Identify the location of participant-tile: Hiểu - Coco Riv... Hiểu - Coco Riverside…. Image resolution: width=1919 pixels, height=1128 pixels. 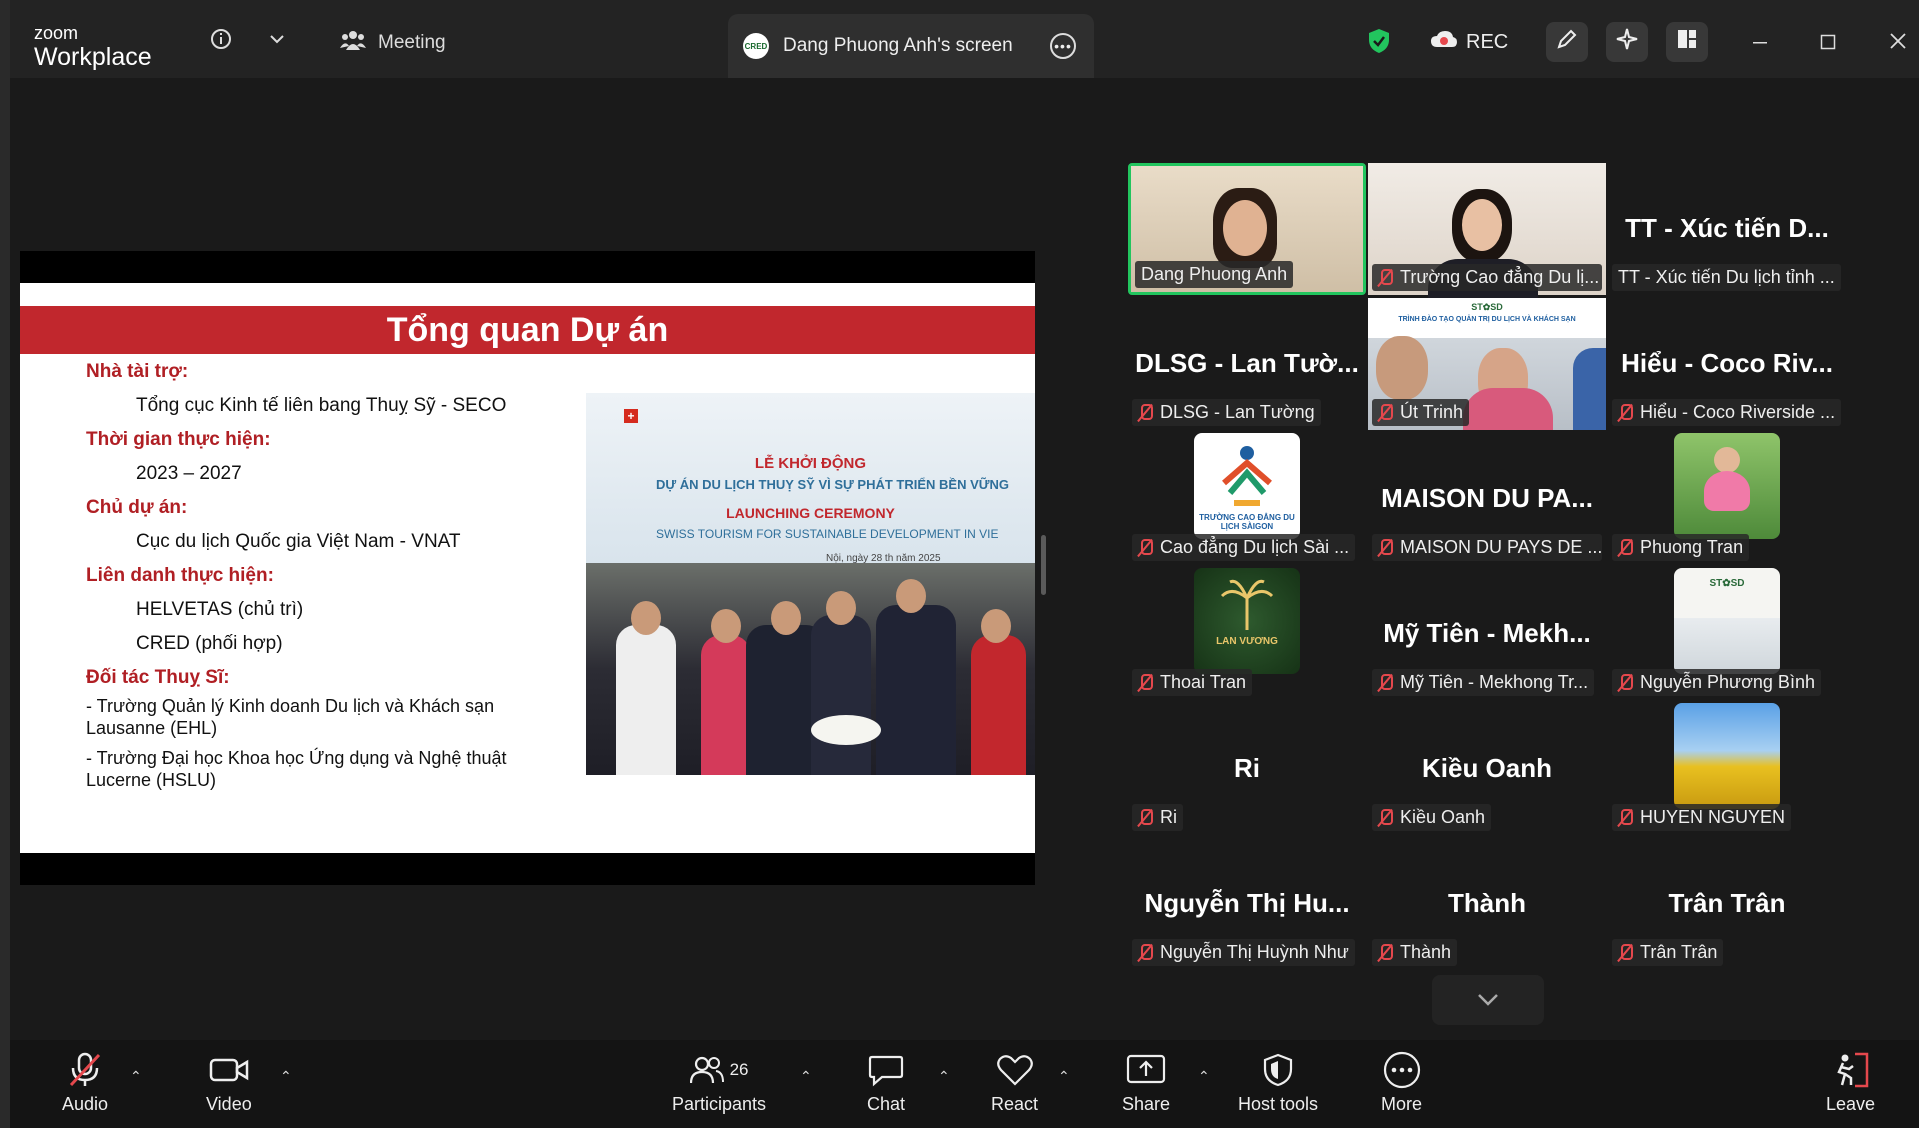
(1727, 364).